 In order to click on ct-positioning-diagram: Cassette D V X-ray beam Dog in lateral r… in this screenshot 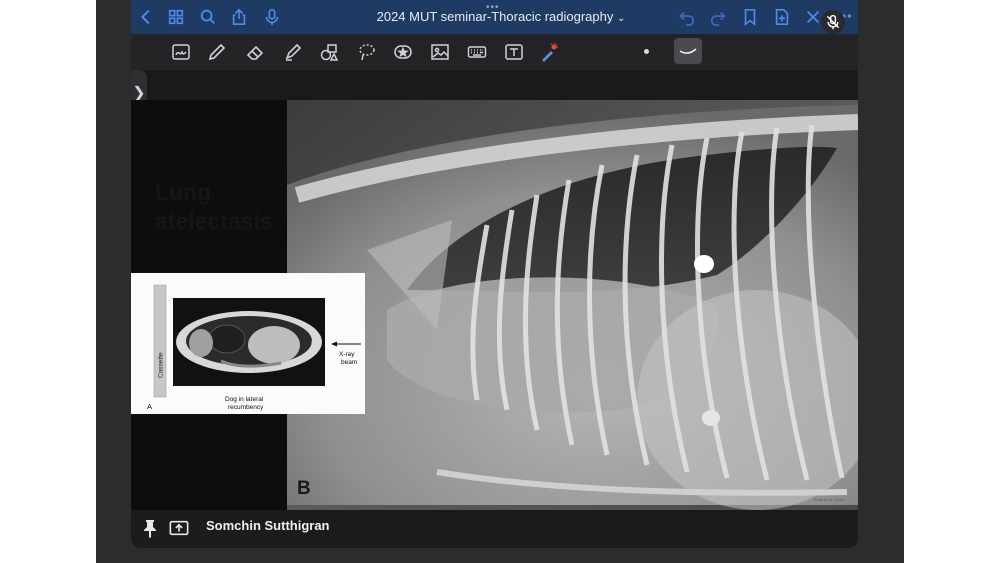, I will do `click(248, 343)`.